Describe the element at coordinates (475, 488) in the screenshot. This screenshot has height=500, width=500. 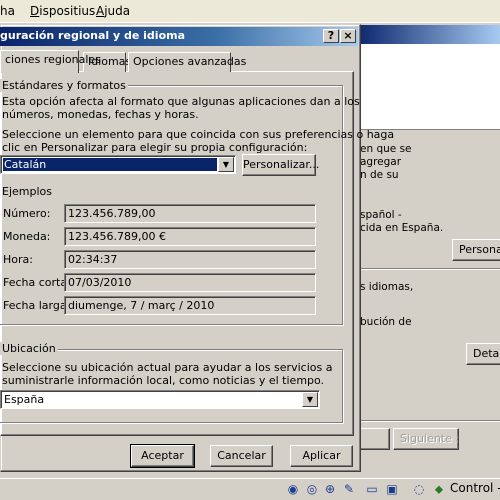
I see `host-key-label: Control -` at that location.